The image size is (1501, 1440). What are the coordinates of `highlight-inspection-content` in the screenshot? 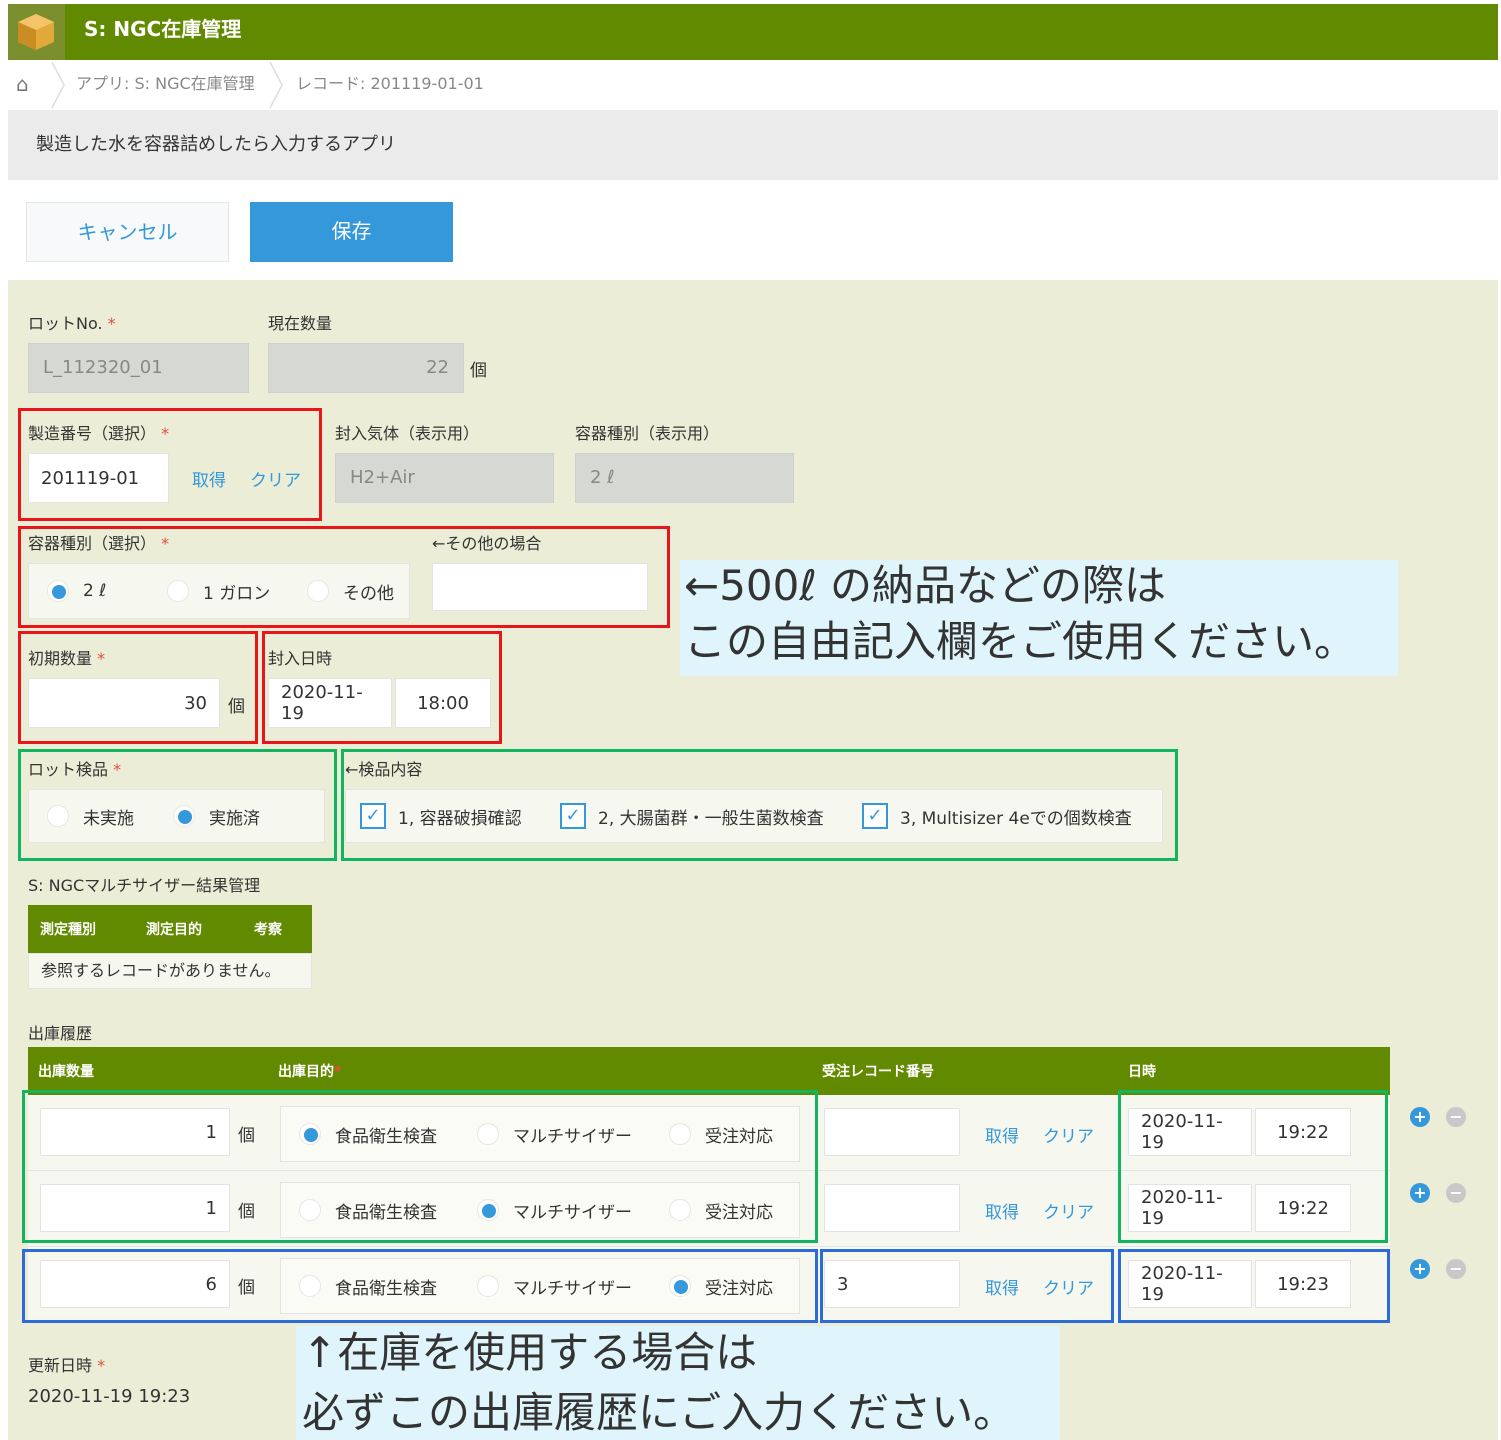 It's located at (759, 805).